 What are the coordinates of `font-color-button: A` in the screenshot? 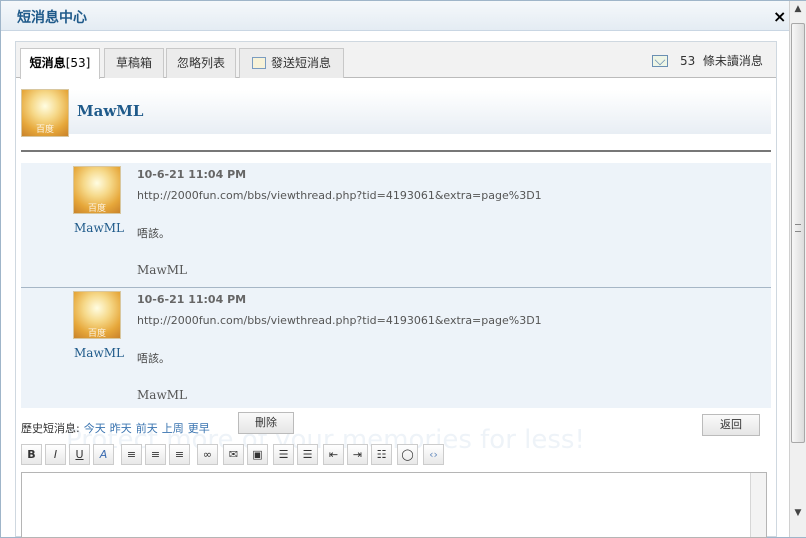 It's located at (103, 454).